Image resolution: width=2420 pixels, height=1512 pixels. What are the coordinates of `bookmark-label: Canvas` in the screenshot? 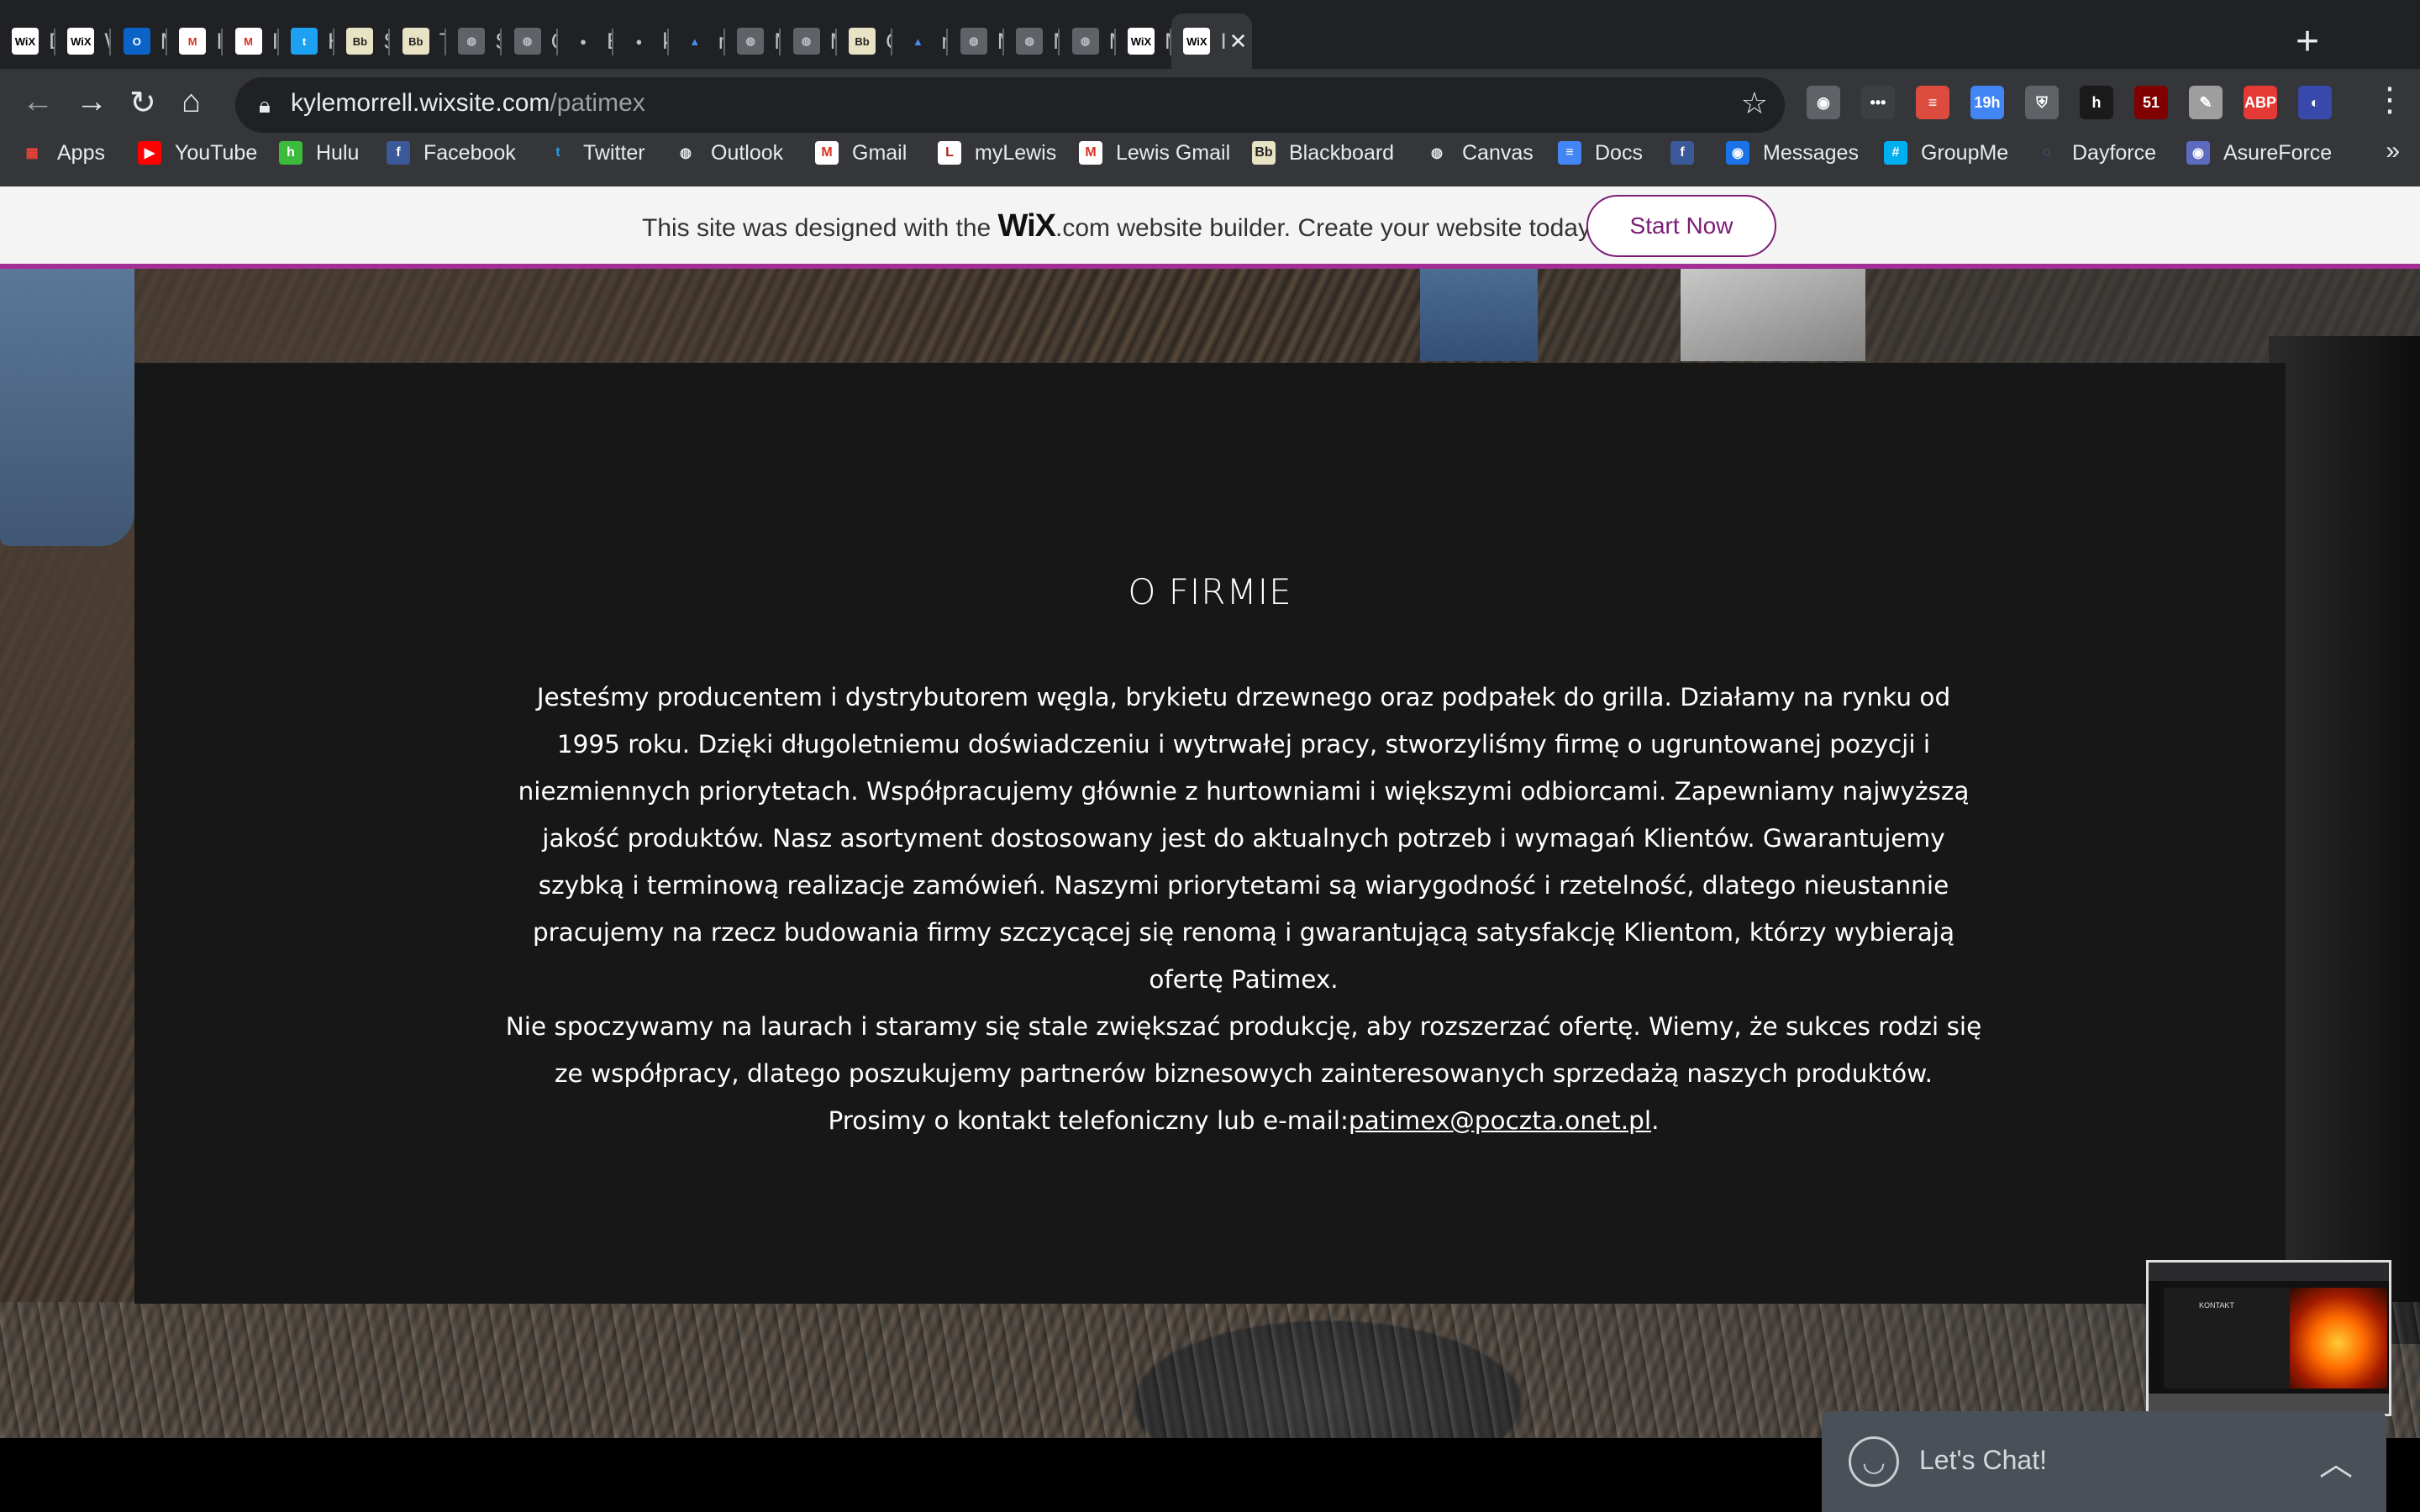 It's located at (1498, 152).